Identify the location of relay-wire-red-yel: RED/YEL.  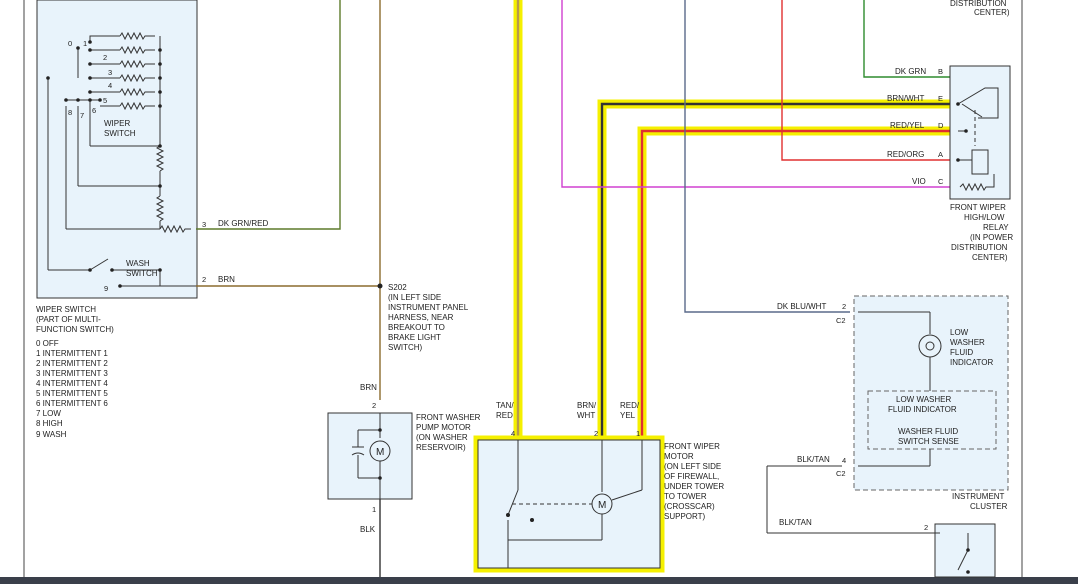
(907, 125).